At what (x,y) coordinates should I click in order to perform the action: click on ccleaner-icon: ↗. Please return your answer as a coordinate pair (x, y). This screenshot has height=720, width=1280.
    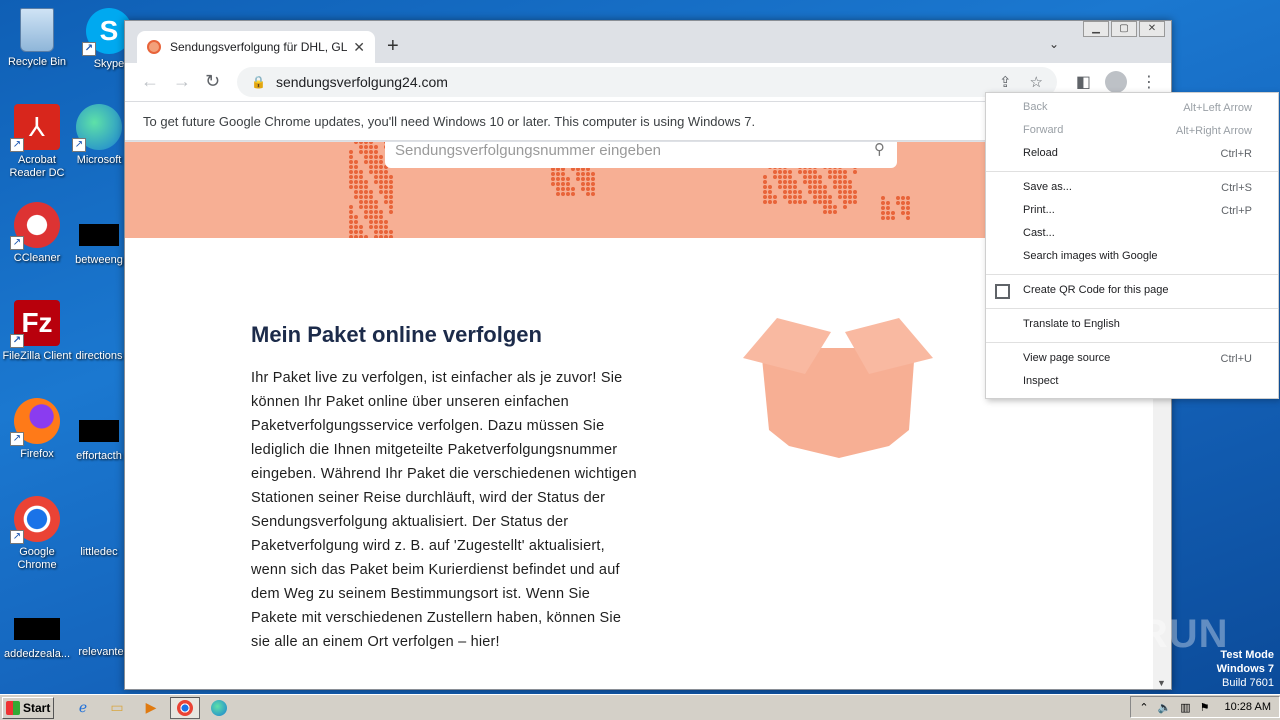
    Looking at the image, I should click on (35, 226).